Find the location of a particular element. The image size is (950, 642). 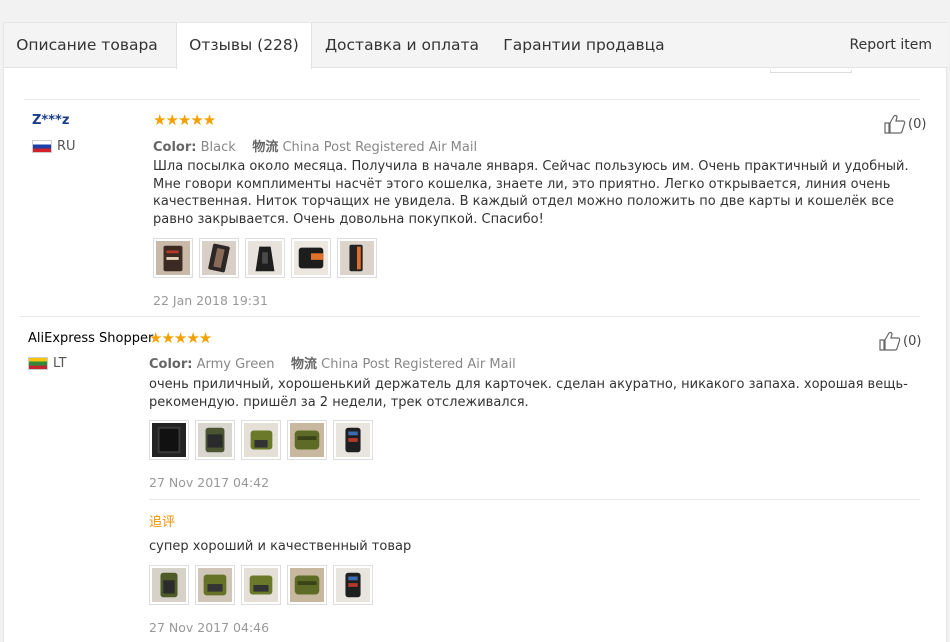

color-value: Black is located at coordinates (218, 147).